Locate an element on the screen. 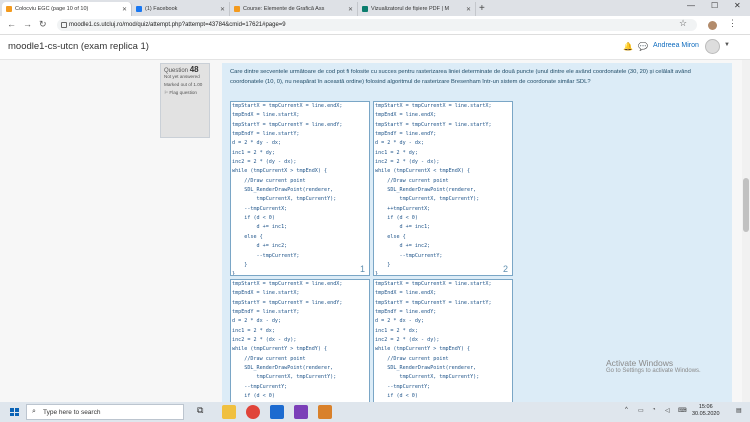  back-arrow-icon: ← is located at coordinates (11, 24).